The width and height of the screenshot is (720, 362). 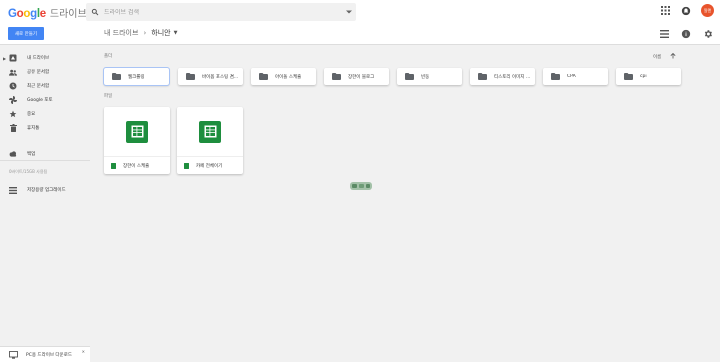 What do you see at coordinates (33, 128) in the screenshot?
I see `sidebar-item-label: 휴지통` at bounding box center [33, 128].